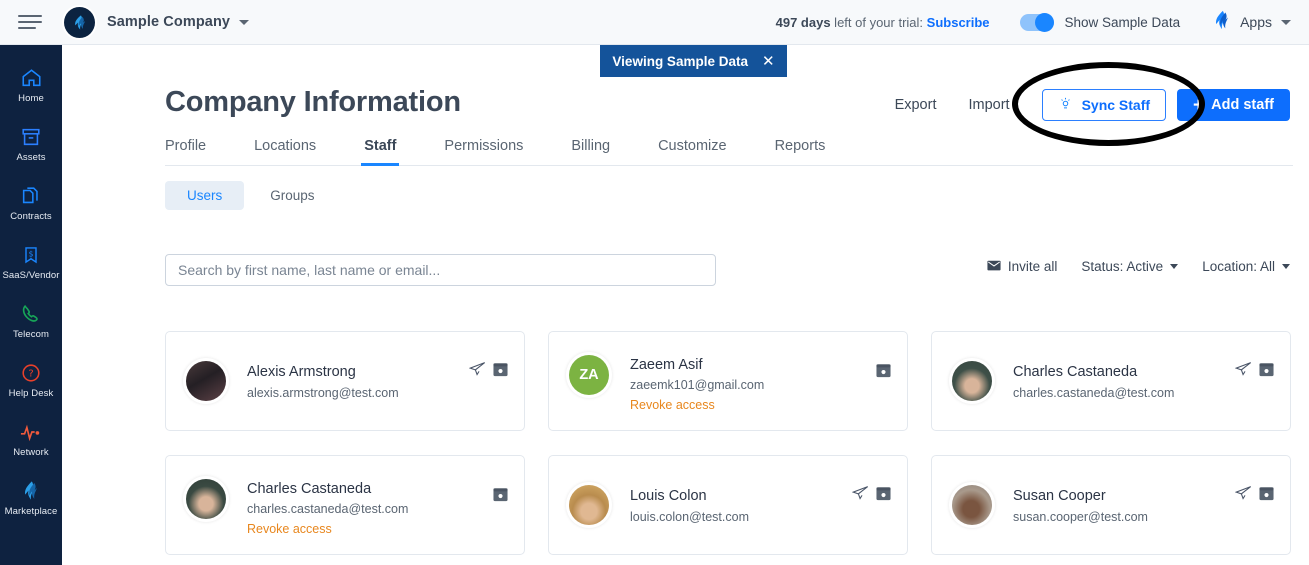 The width and height of the screenshot is (1309, 565). I want to click on secondary-tabs: Users Groups, so click(251, 195).